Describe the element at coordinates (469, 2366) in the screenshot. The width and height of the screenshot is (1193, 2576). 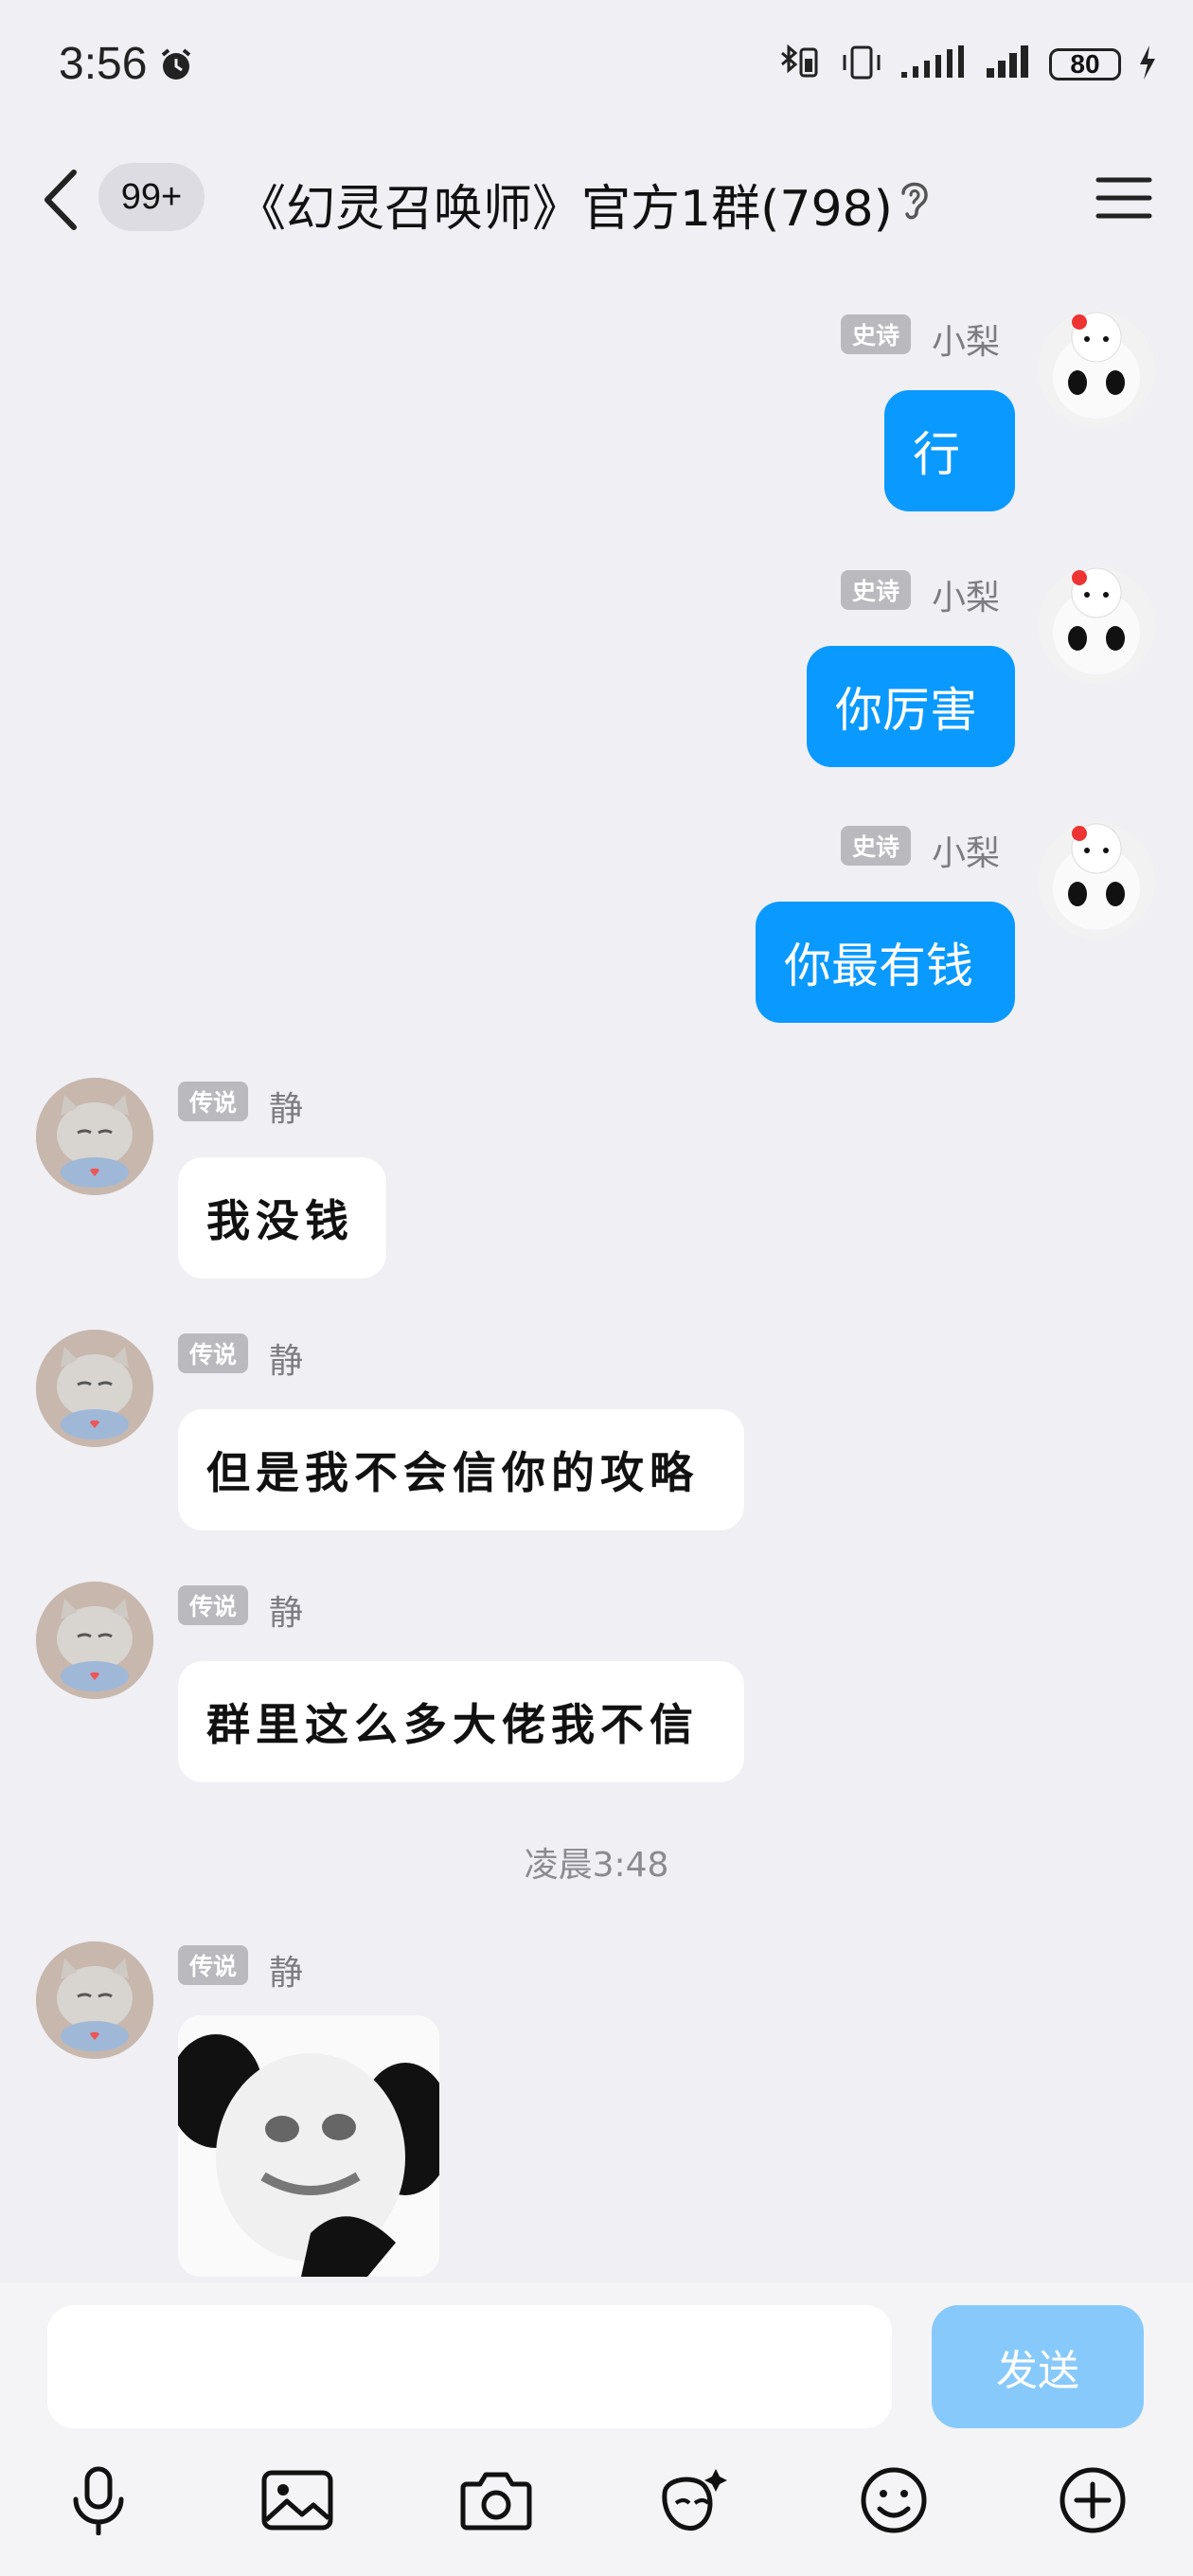
I see `message-input` at that location.